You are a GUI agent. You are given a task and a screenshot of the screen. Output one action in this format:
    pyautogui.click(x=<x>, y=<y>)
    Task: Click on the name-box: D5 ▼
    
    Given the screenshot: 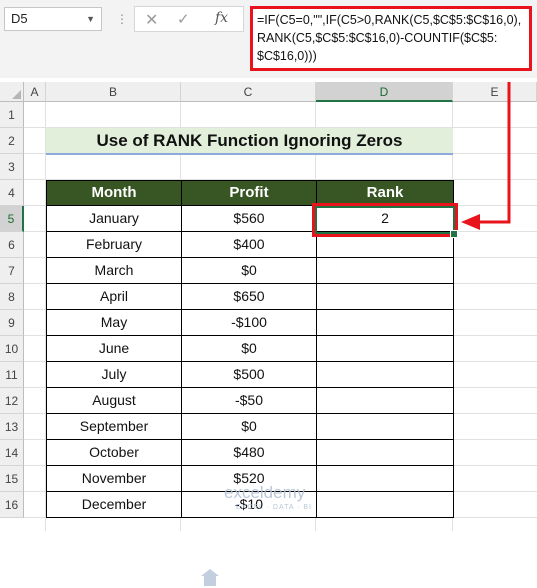 What is the action you would take?
    pyautogui.click(x=53, y=19)
    